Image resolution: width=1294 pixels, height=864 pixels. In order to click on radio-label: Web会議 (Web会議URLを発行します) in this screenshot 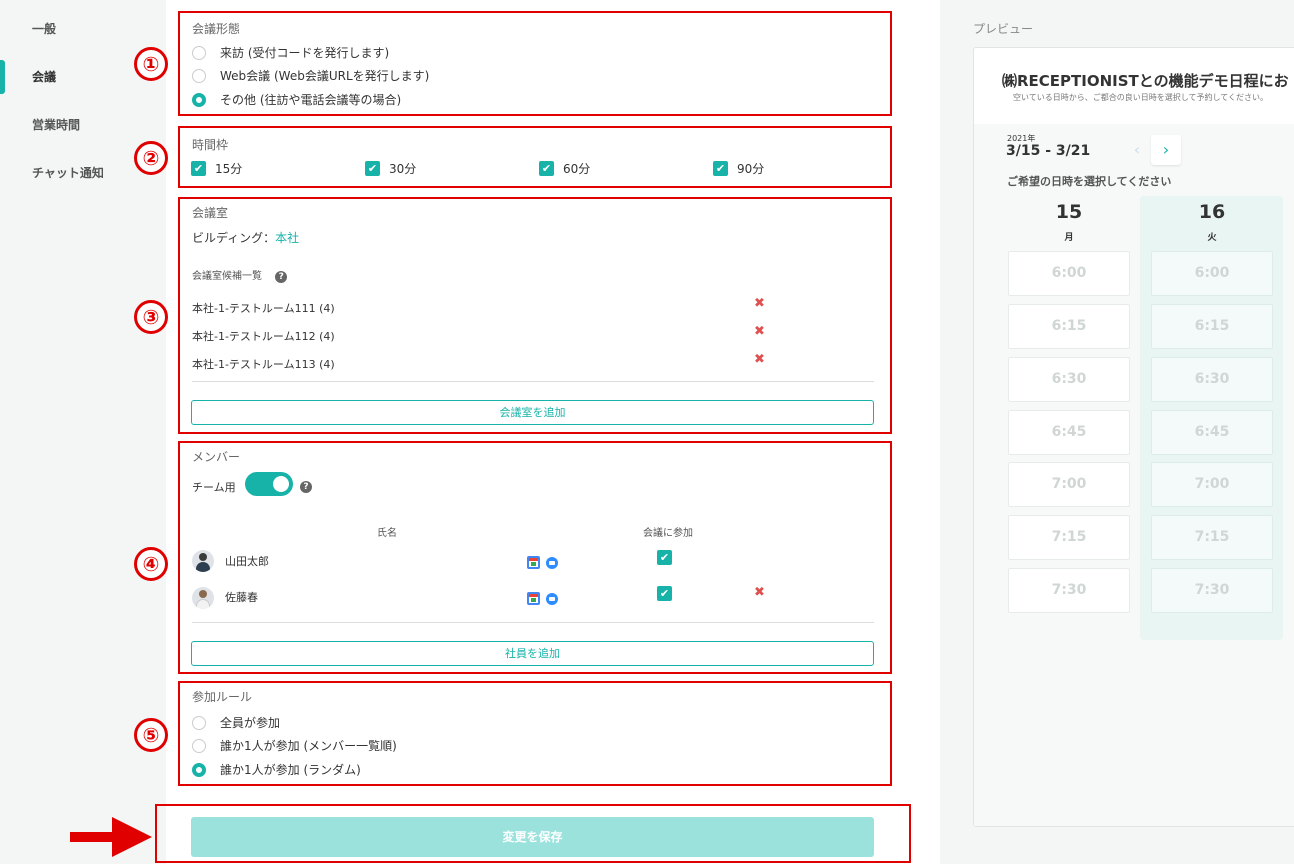, I will do `click(325, 76)`.